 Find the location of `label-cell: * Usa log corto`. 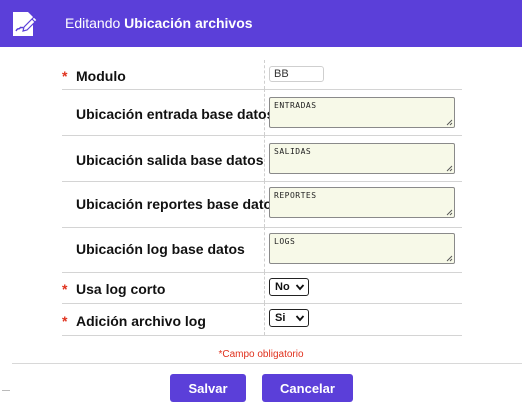

label-cell: * Usa log corto is located at coordinates (163, 287).